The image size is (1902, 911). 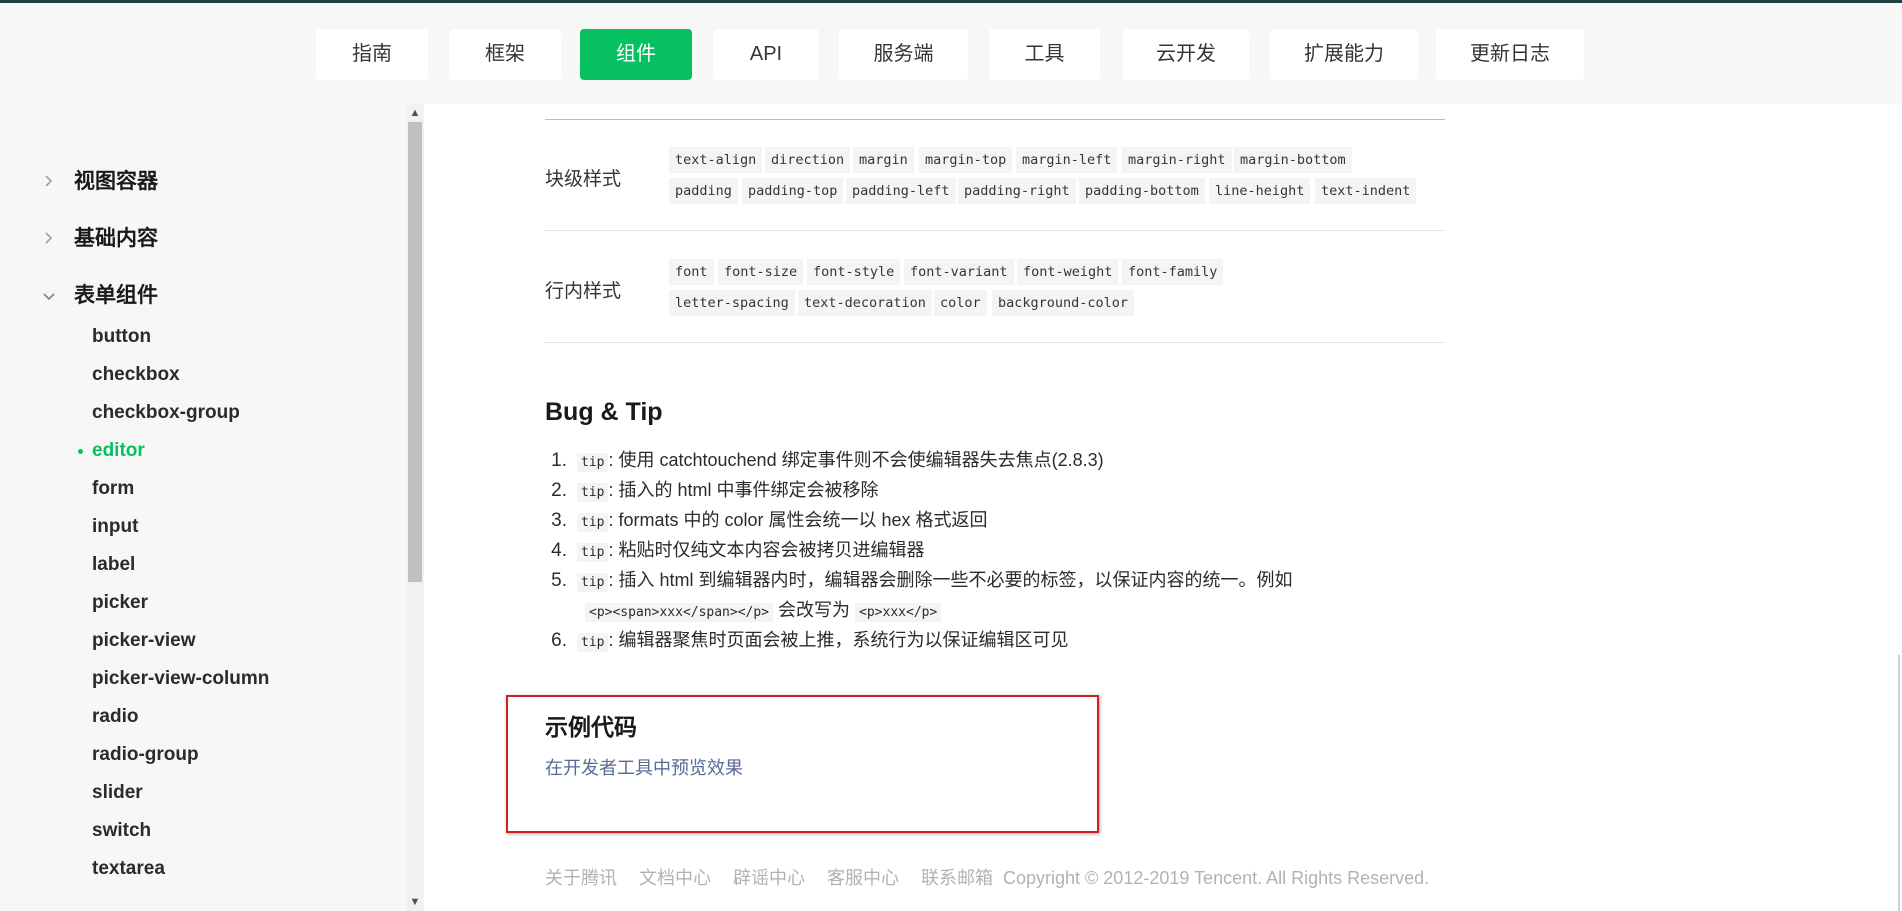 I want to click on scroll-up-arrow-icon: ▲, so click(x=415, y=113).